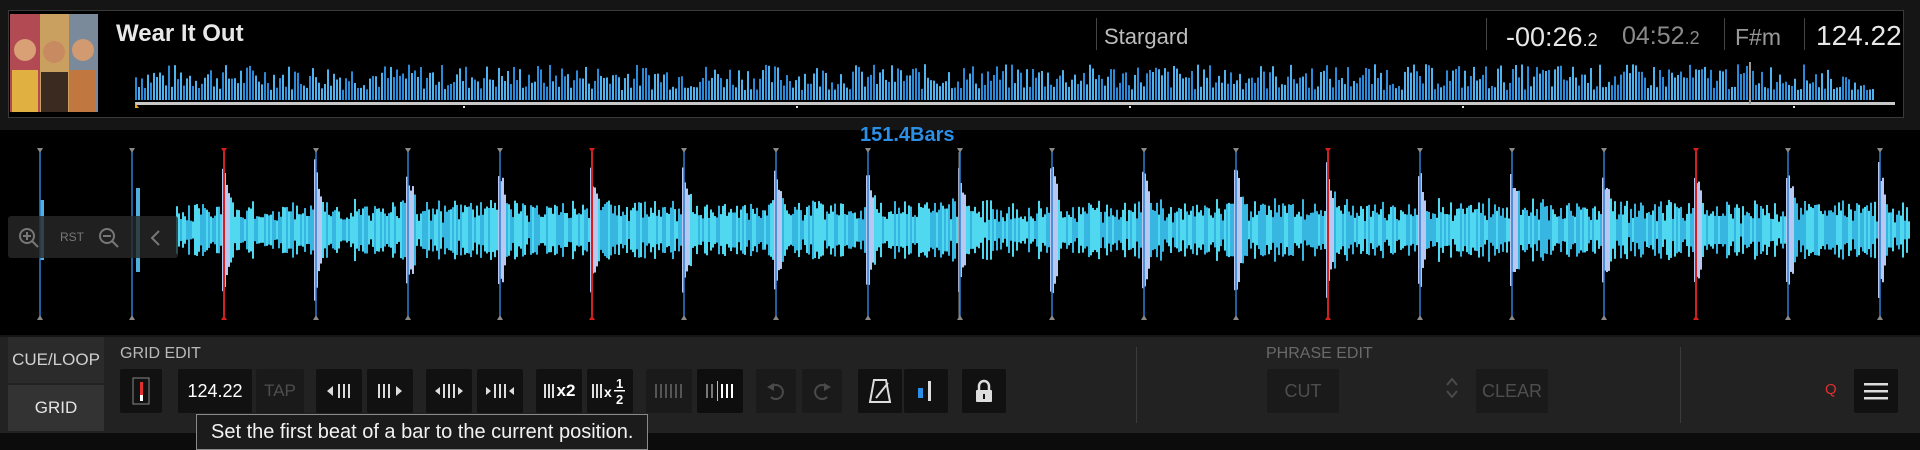 The image size is (1920, 450). I want to click on overview-progress-track, so click(1015, 103).